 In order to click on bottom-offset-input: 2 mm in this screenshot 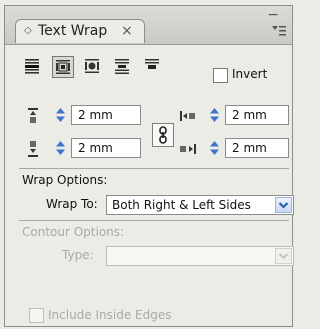, I will do `click(106, 148)`.